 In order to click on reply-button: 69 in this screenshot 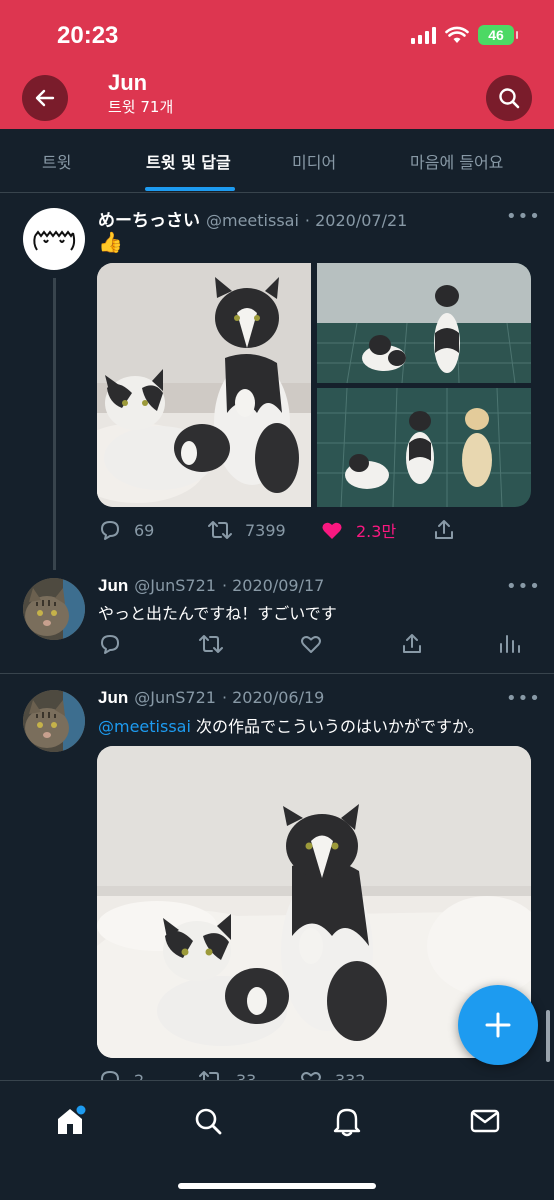, I will do `click(126, 530)`.